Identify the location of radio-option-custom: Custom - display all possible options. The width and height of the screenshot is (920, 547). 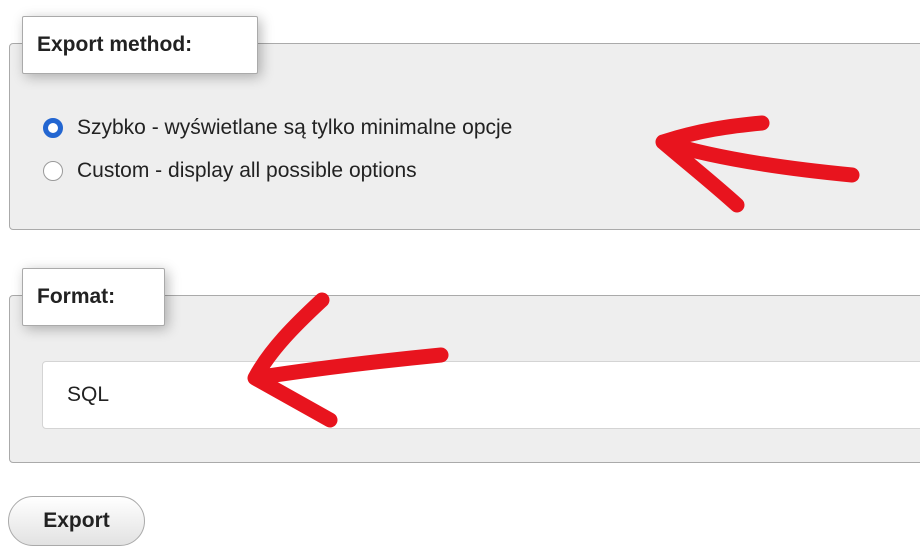
(230, 171).